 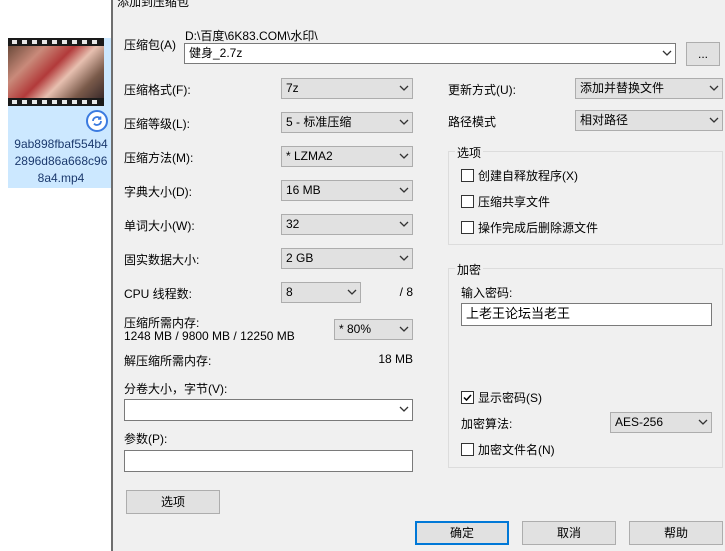 I want to click on mem-detail: 1248 MB / 9800 MB / 12250 MB, so click(x=209, y=336).